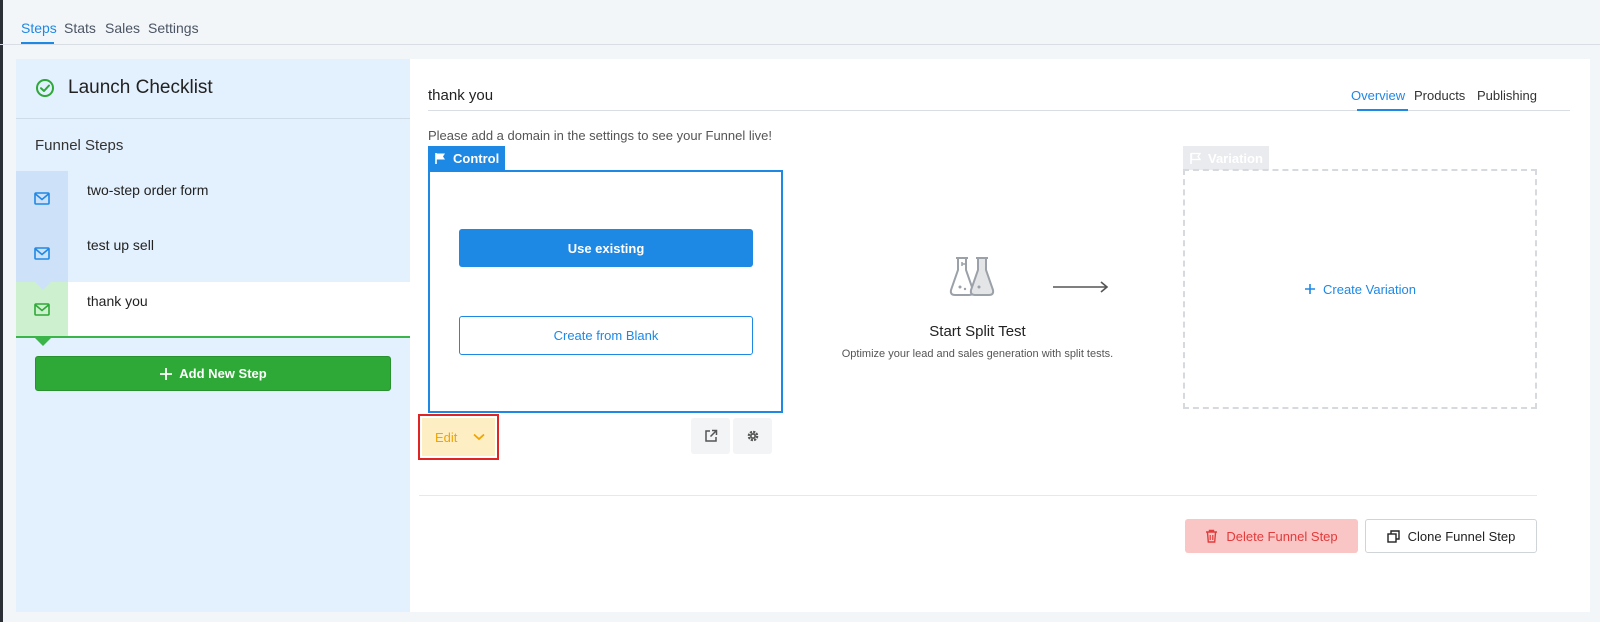 The height and width of the screenshot is (622, 1600). What do you see at coordinates (1212, 536) in the screenshot?
I see `trash-icon` at bounding box center [1212, 536].